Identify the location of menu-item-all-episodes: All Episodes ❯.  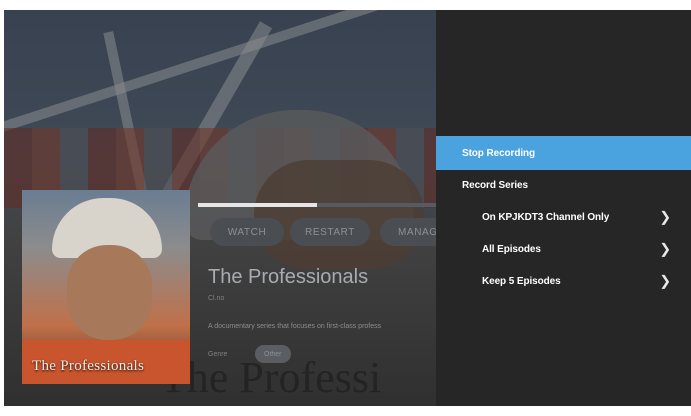
(563, 249).